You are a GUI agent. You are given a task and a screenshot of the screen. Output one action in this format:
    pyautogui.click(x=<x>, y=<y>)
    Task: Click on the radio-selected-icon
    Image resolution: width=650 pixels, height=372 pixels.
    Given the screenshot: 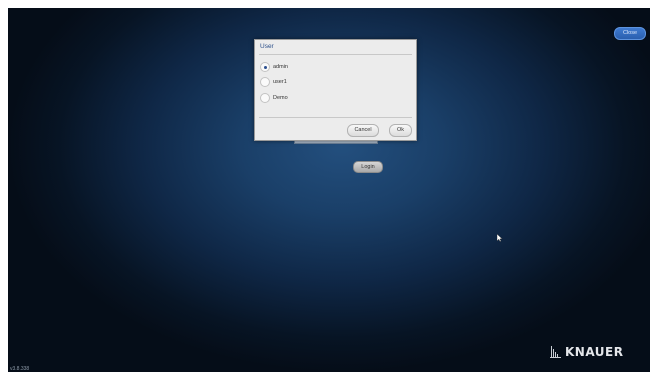 What is the action you would take?
    pyautogui.click(x=265, y=67)
    